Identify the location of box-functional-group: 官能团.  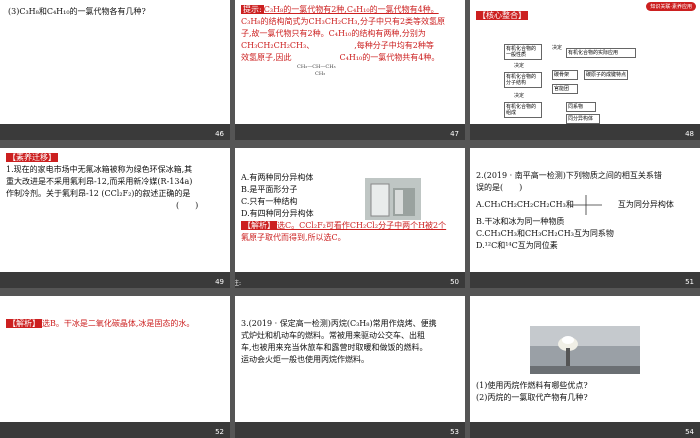
(565, 89).